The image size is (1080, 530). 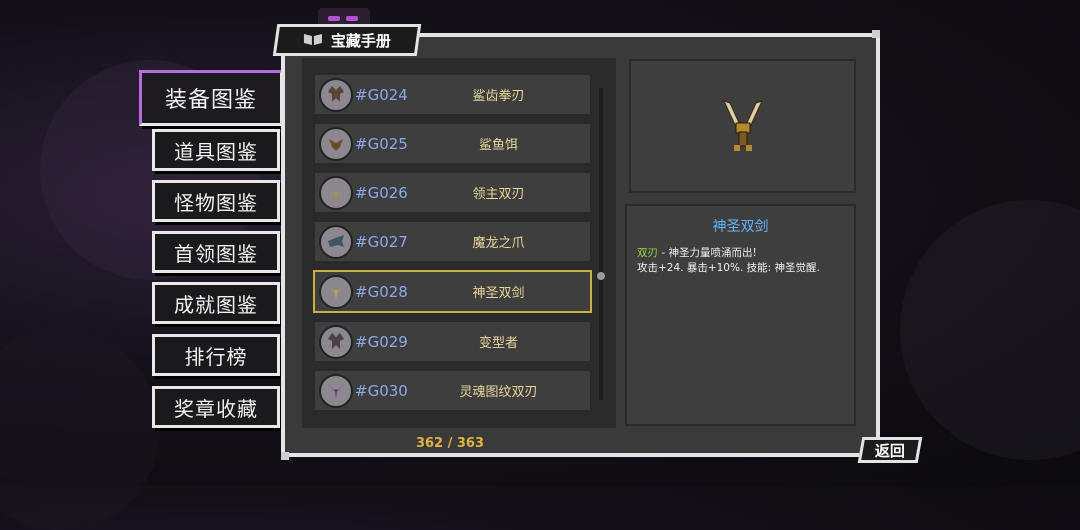 What do you see at coordinates (313, 40) in the screenshot?
I see `book-icon` at bounding box center [313, 40].